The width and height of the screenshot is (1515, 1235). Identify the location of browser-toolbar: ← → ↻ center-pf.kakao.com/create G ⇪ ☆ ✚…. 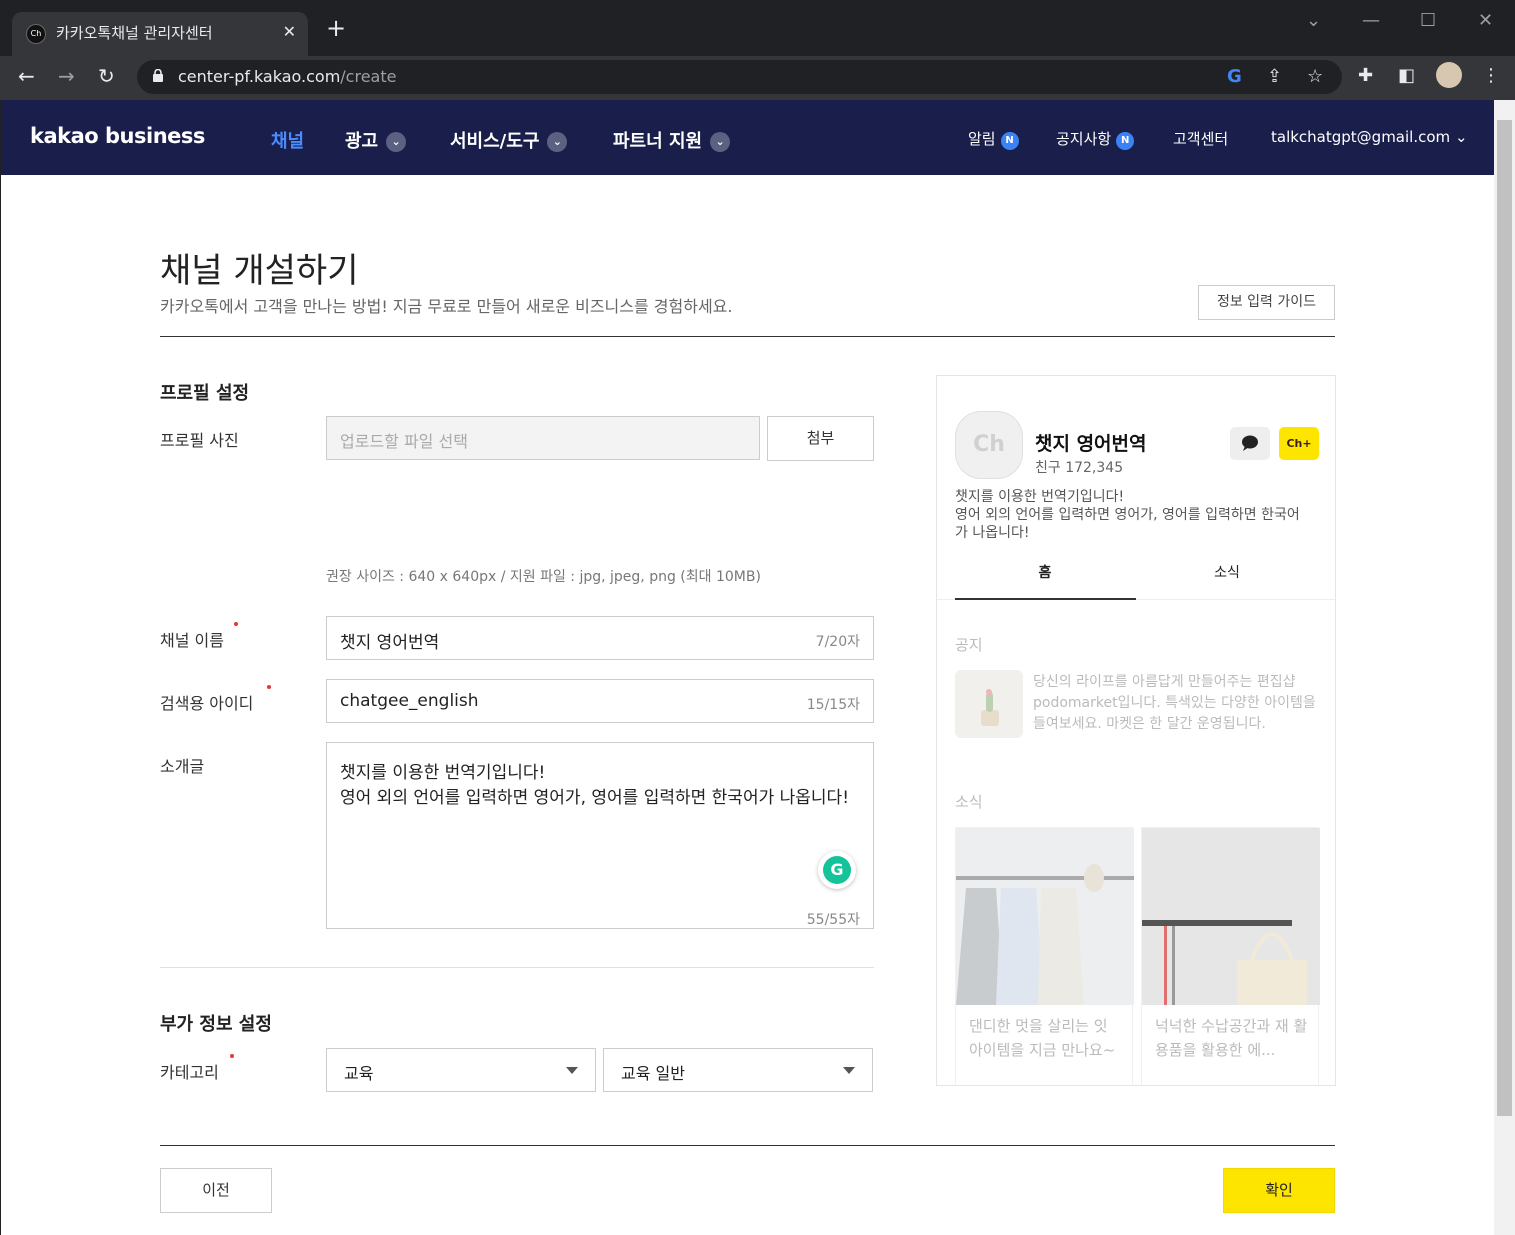
(757, 78).